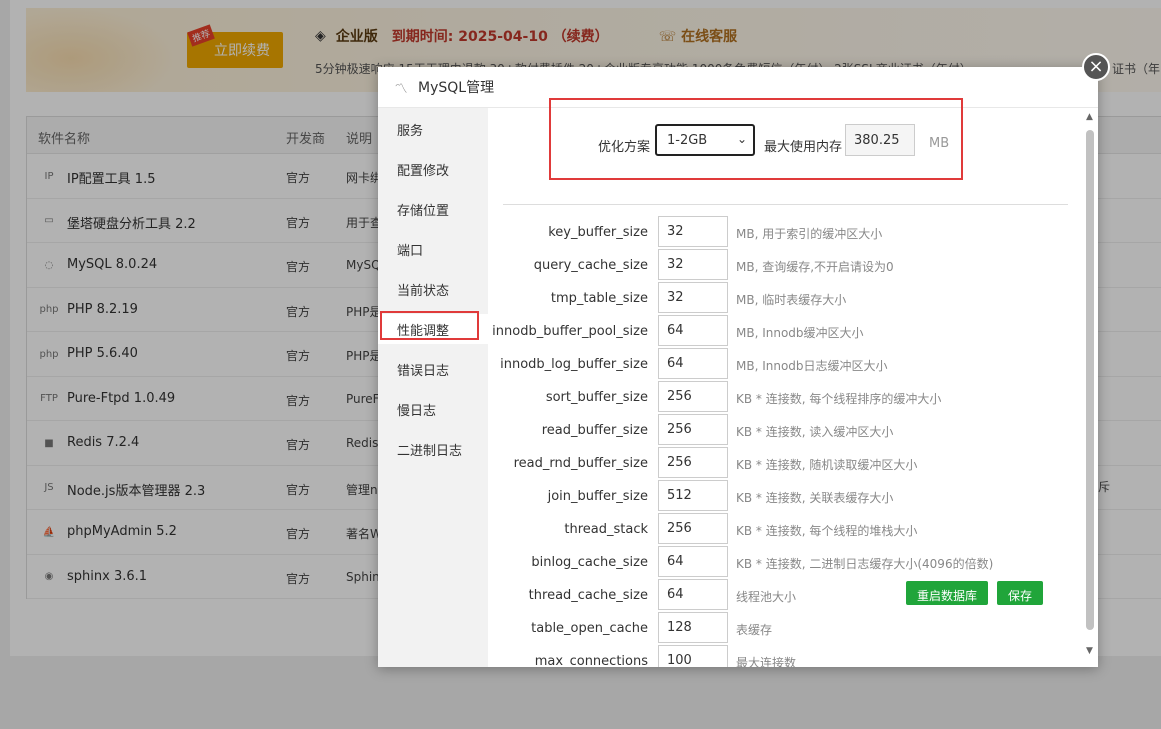 This screenshot has width=1161, height=729. What do you see at coordinates (693, 495) in the screenshot?
I see `param-input: 512` at bounding box center [693, 495].